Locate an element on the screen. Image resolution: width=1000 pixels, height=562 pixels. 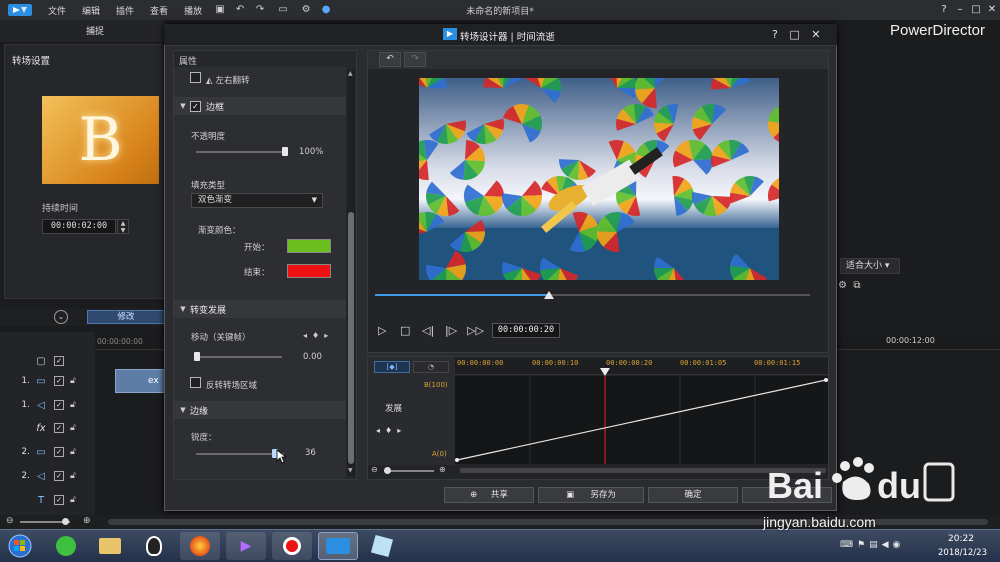
media-app-icon: ▶ is located at coordinates (246, 546).